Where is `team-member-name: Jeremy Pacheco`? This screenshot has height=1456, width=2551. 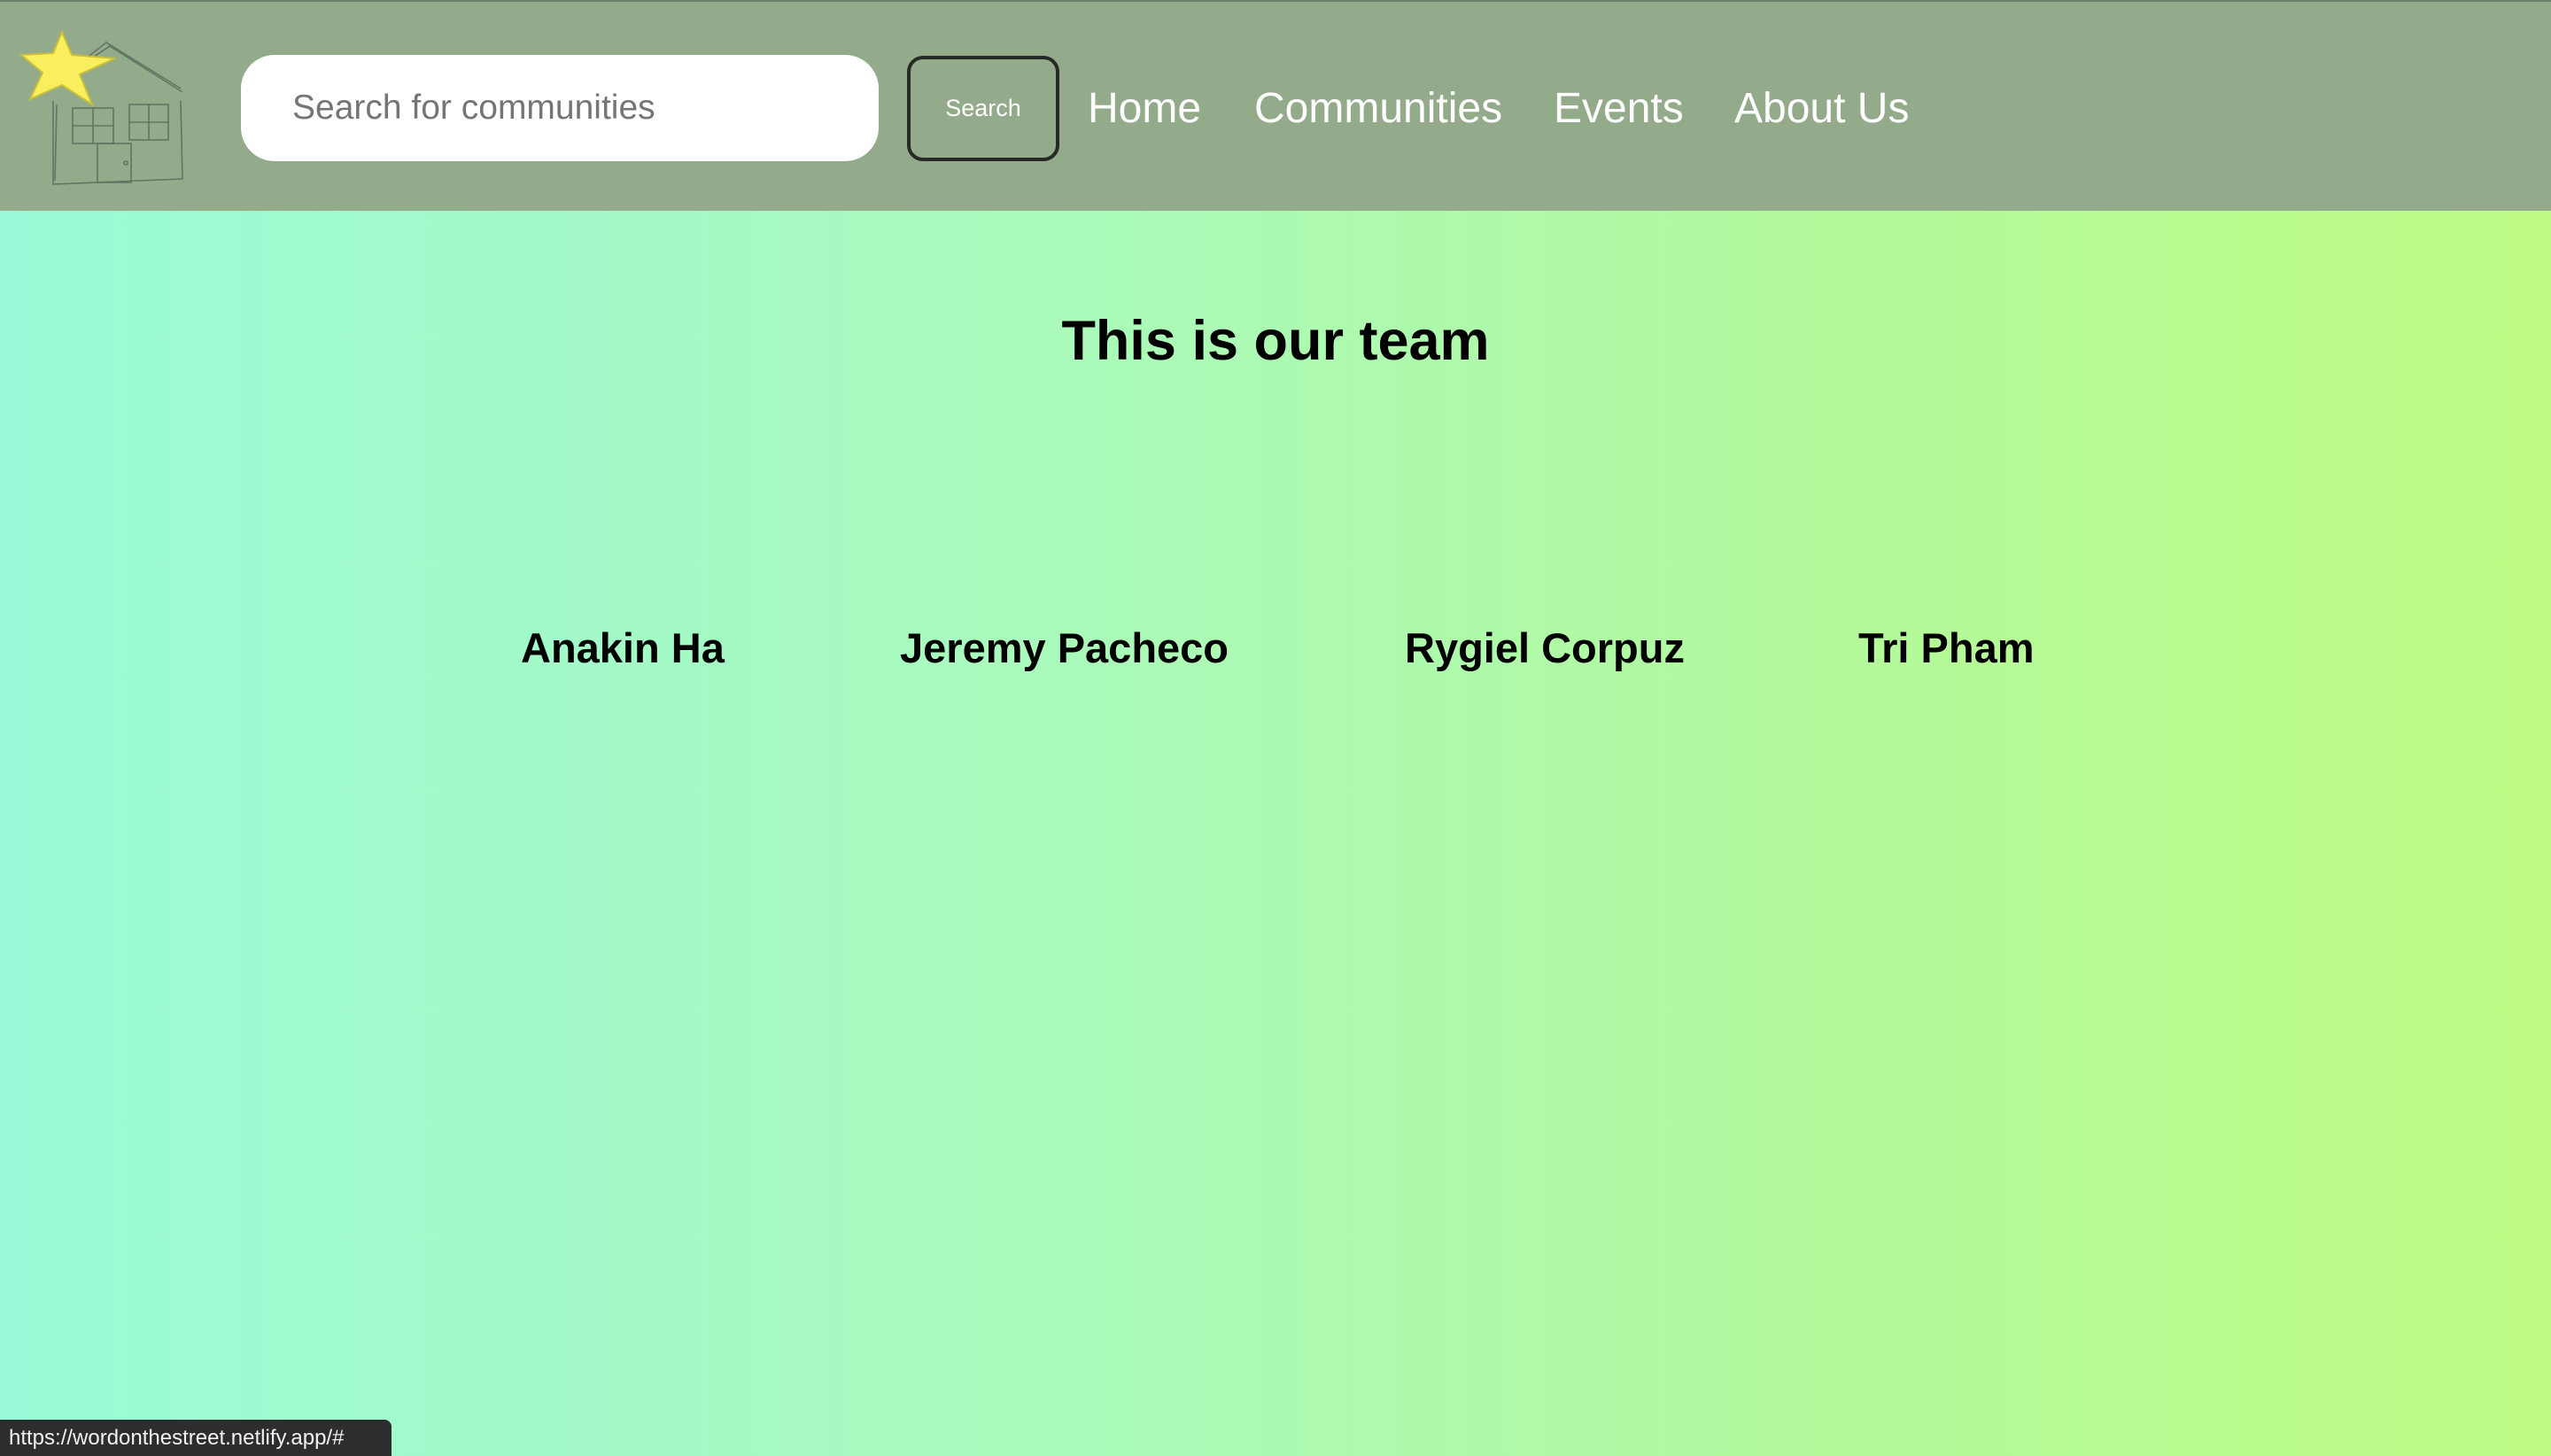 team-member-name: Jeremy Pacheco is located at coordinates (1064, 647).